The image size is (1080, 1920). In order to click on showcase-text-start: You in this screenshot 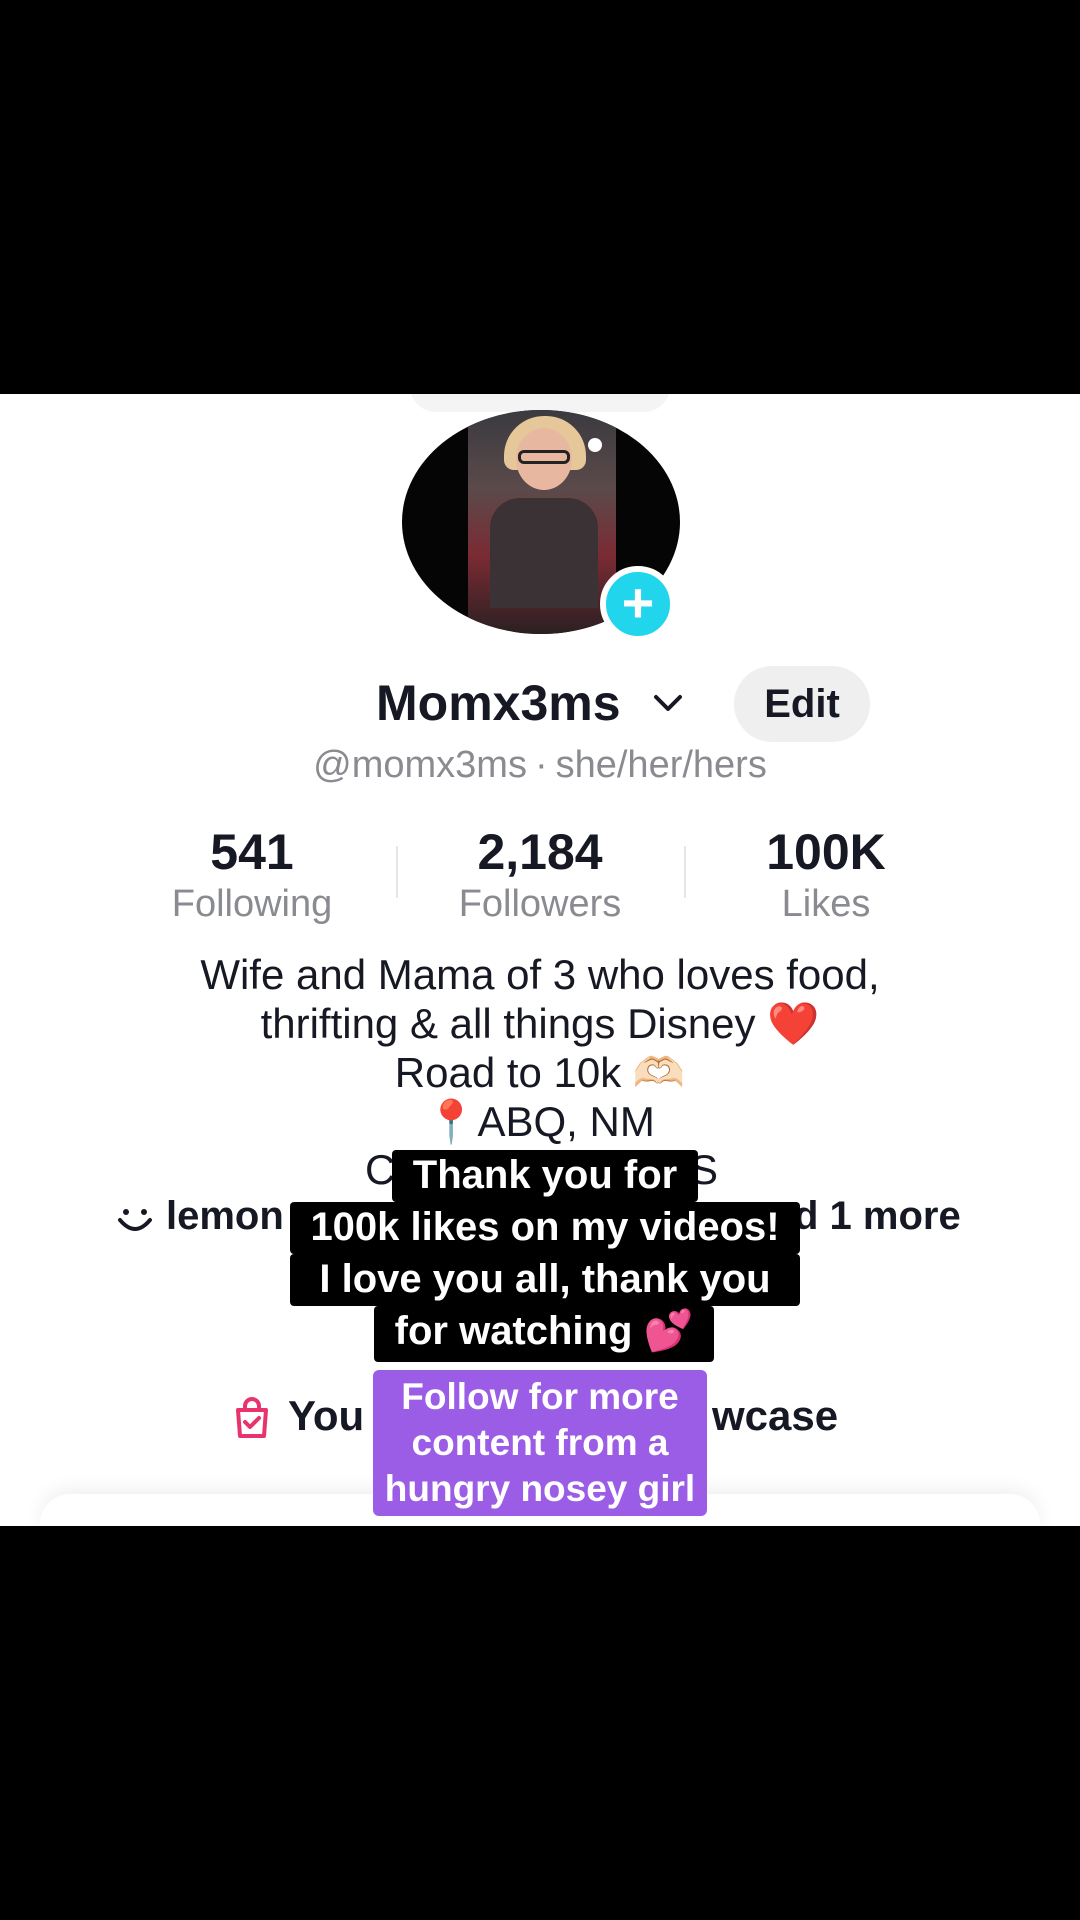, I will do `click(326, 1416)`.